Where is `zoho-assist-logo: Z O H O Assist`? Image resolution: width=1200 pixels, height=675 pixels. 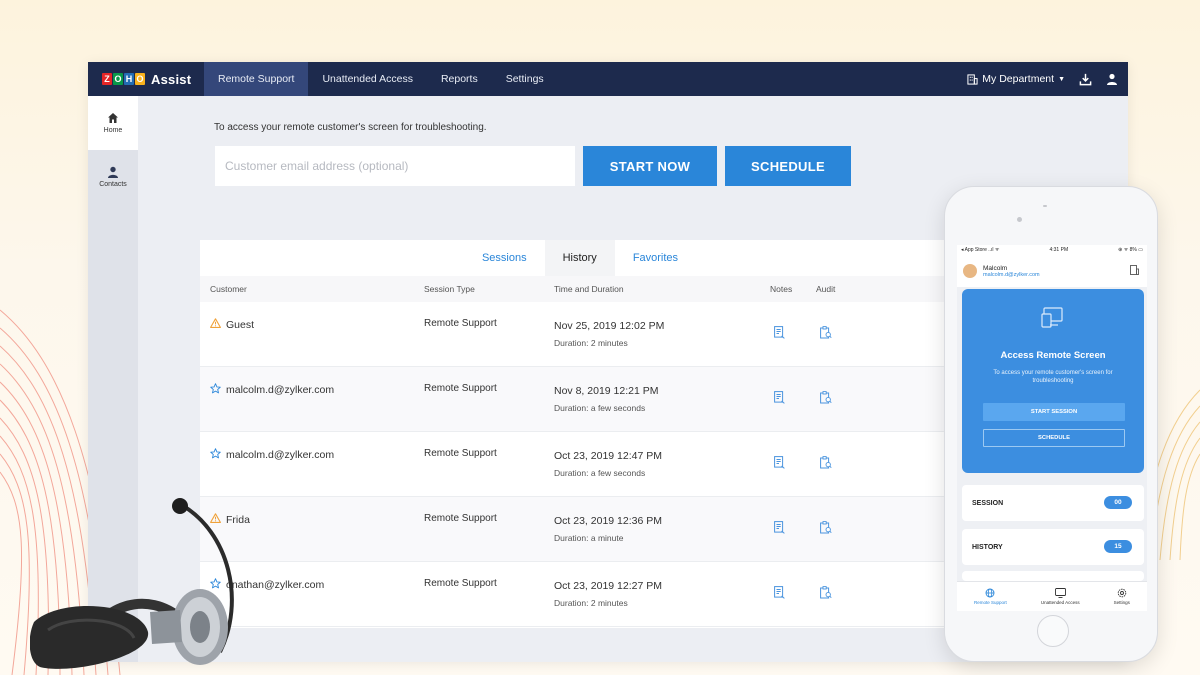 zoho-assist-logo: Z O H O Assist is located at coordinates (146, 79).